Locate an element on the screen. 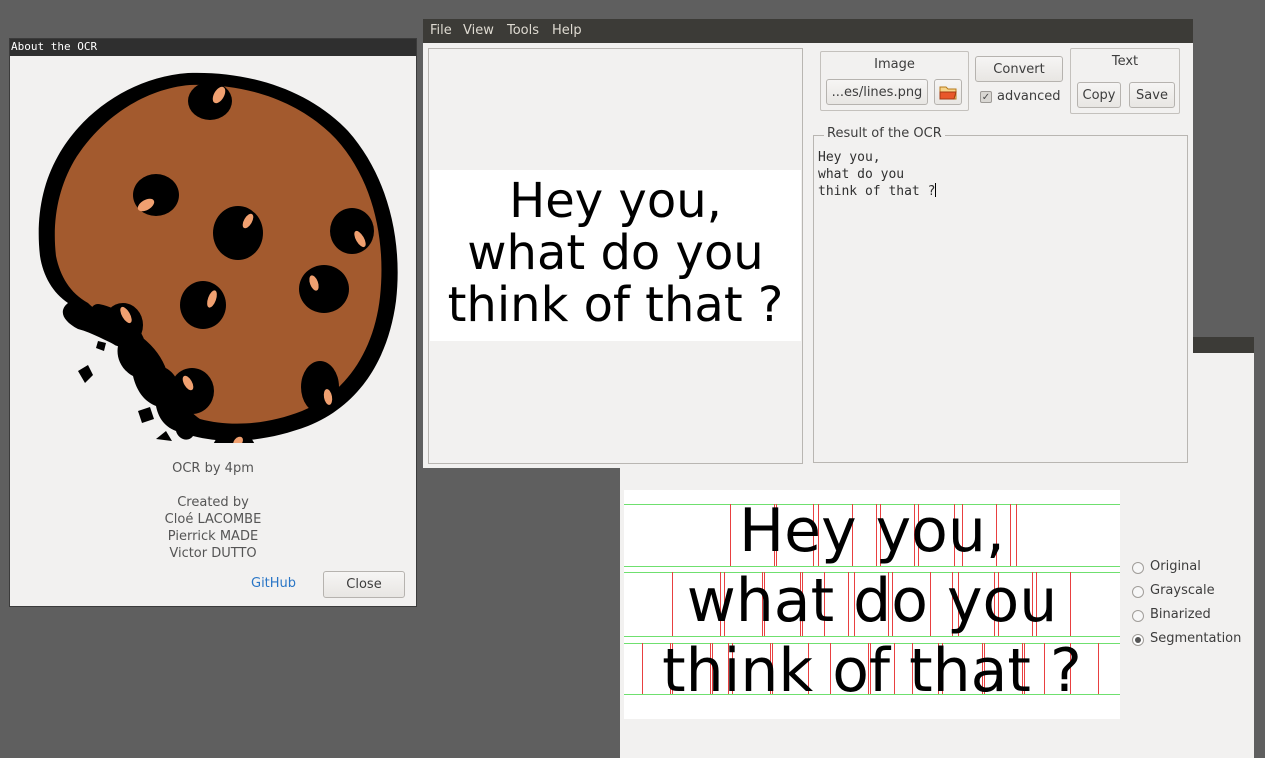  close-button: Close is located at coordinates (364, 584).